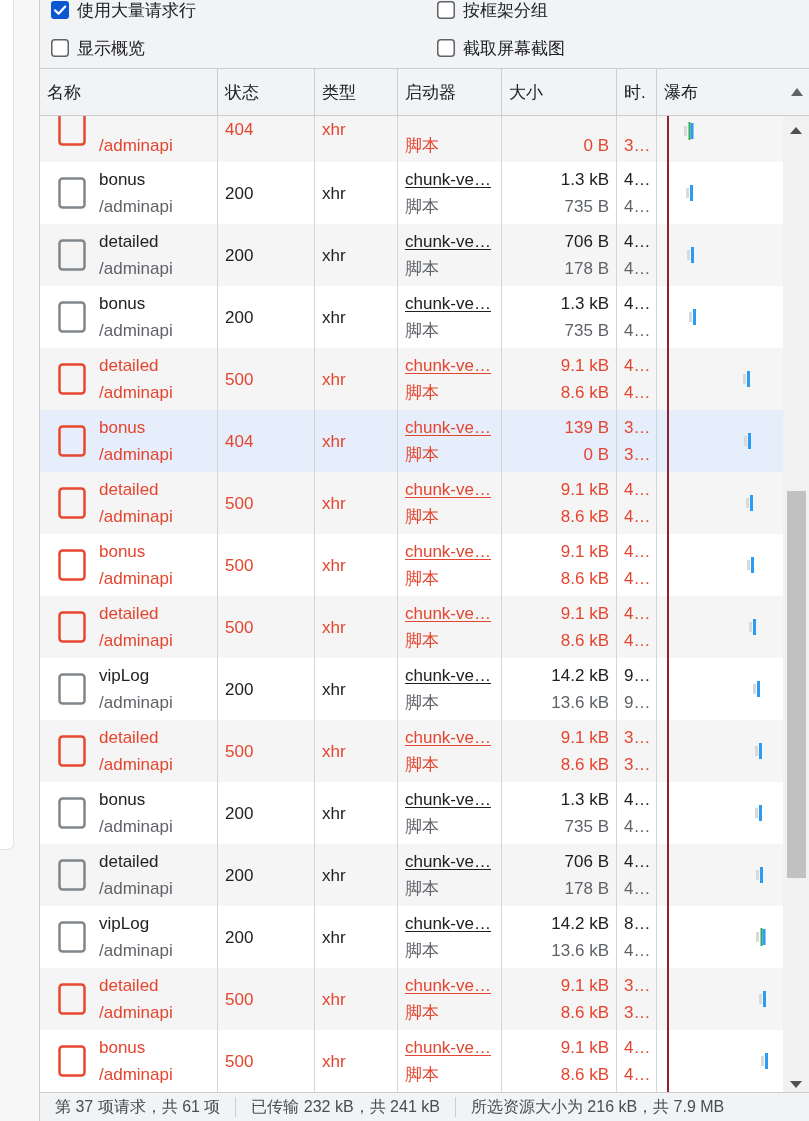 The width and height of the screenshot is (809, 1121). Describe the element at coordinates (136, 11) in the screenshot. I see `checkbox-label: 使用大量请求行` at that location.